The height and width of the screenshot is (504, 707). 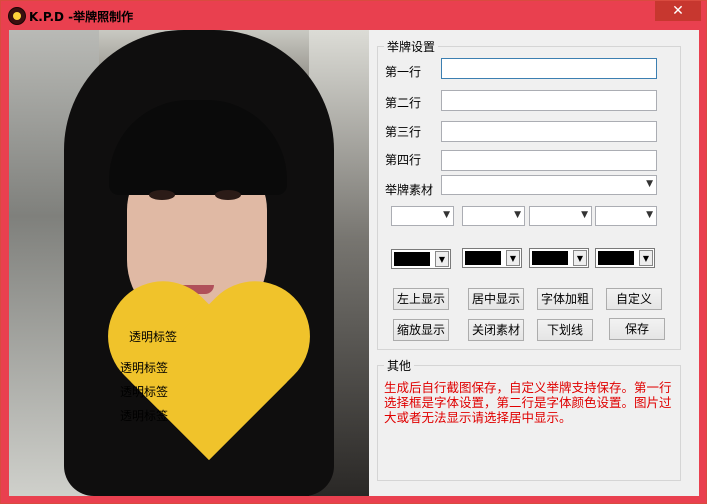 What do you see at coordinates (411, 46) in the screenshot?
I see `sign-settings-title: 举牌设置` at bounding box center [411, 46].